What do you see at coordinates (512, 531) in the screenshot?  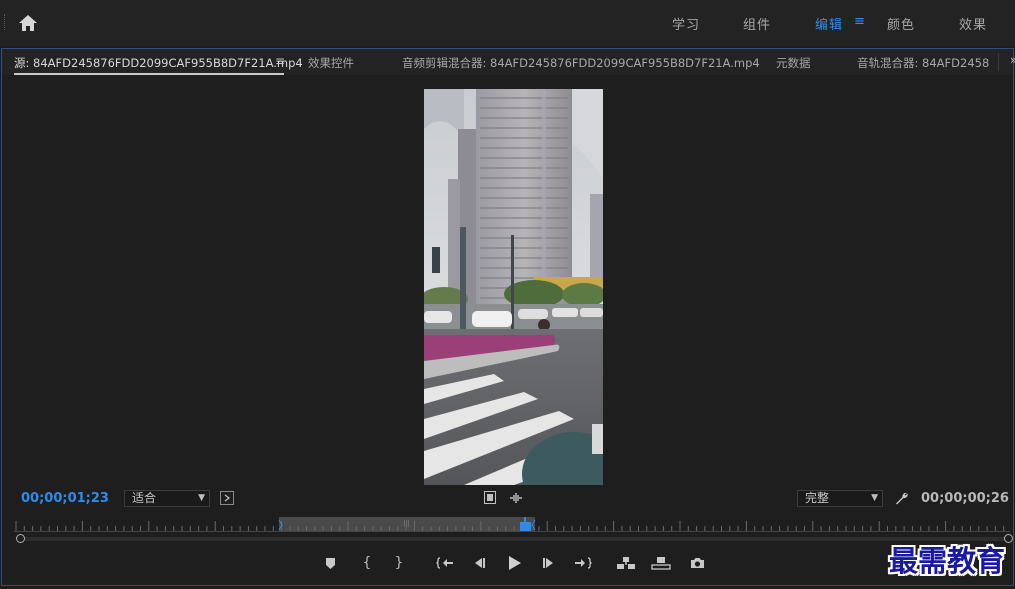 I see `ruler-baseline` at bounding box center [512, 531].